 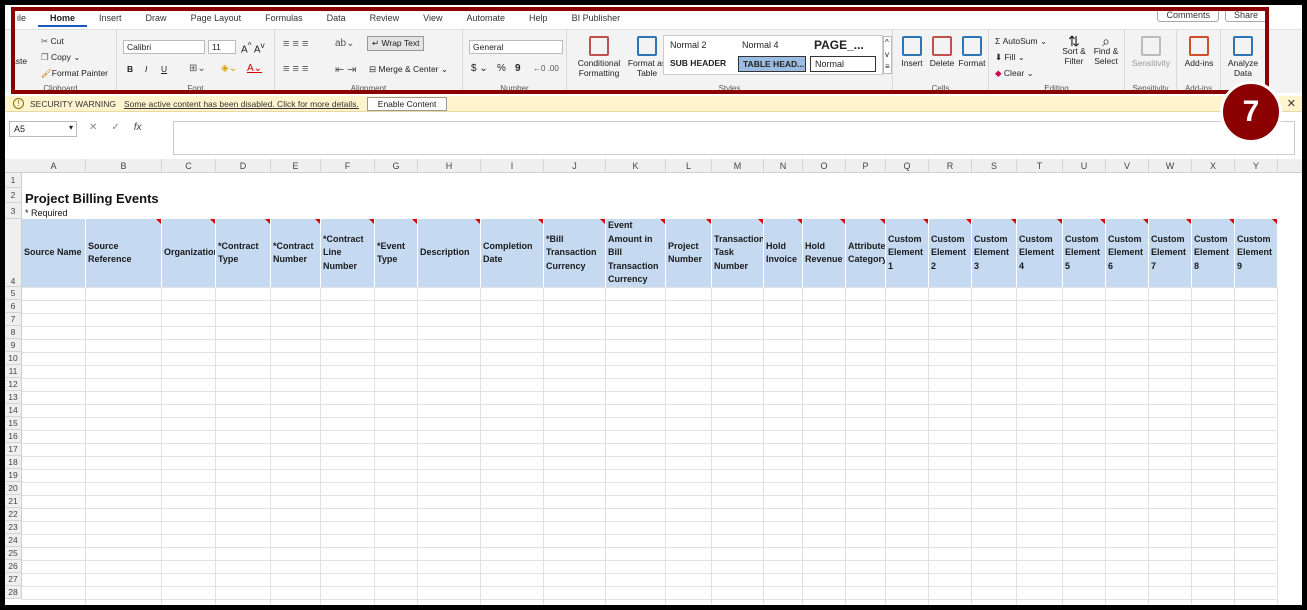 I want to click on row-header-2: 2, so click(x=13, y=195).